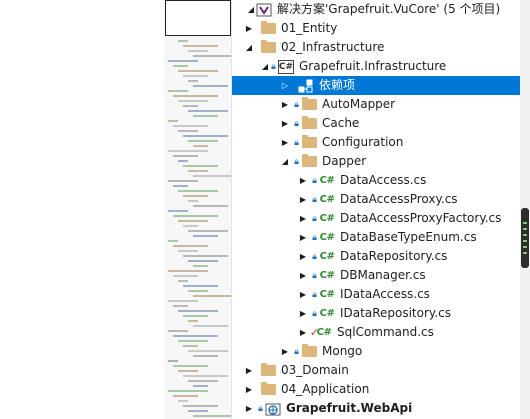  What do you see at coordinates (376, 408) in the screenshot?
I see `tree-item-webapi-project: ▶ 🔒︎ Grapefruit.WebApi` at bounding box center [376, 408].